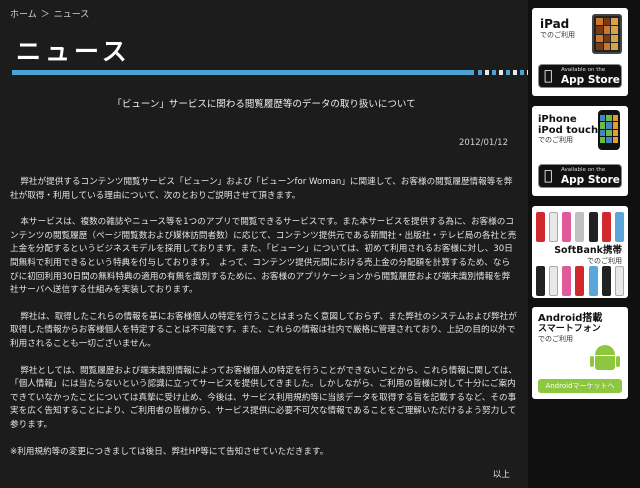 The image size is (640, 488). I want to click on android-robot-icon, so click(605, 360).